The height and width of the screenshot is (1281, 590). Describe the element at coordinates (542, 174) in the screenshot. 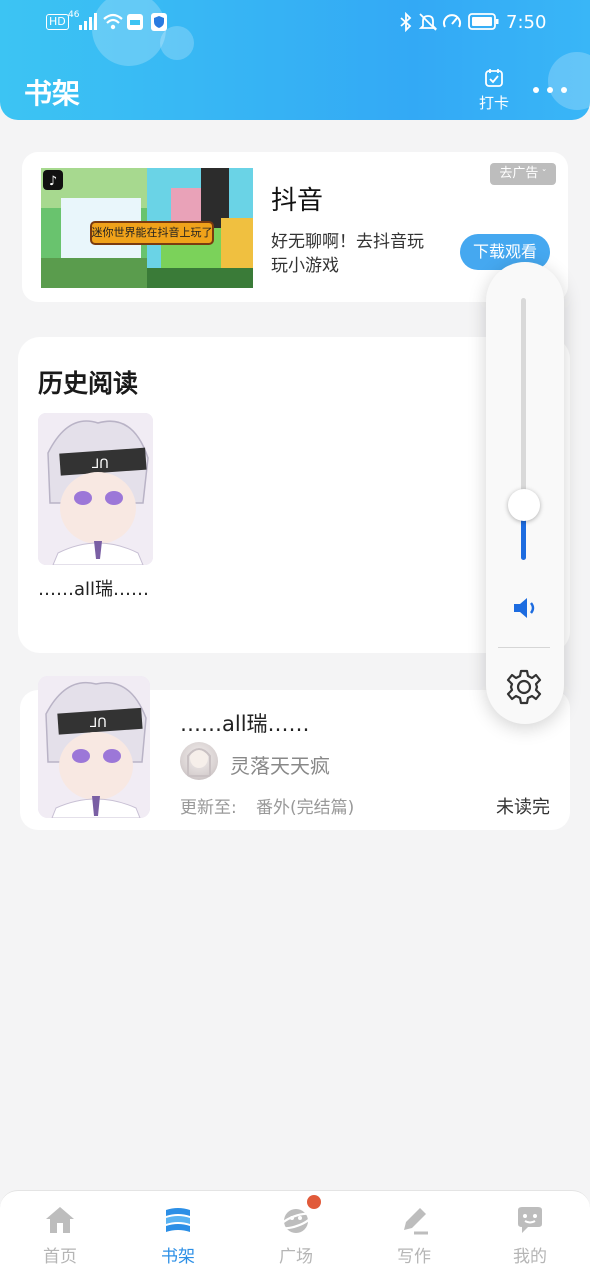

I see `chevron-down-icon: ˇ` at that location.